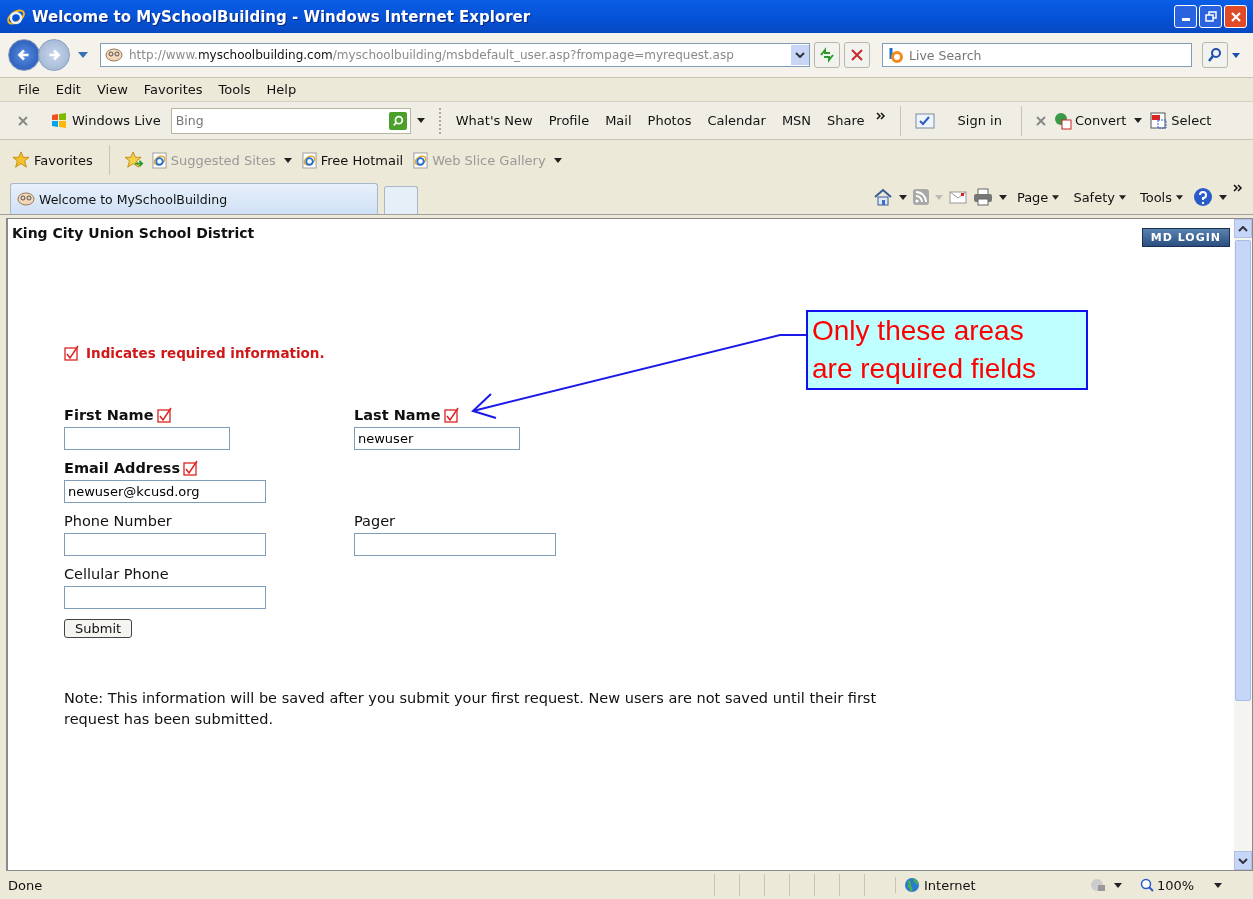  What do you see at coordinates (1099, 197) in the screenshot?
I see `command-button: Safety` at bounding box center [1099, 197].